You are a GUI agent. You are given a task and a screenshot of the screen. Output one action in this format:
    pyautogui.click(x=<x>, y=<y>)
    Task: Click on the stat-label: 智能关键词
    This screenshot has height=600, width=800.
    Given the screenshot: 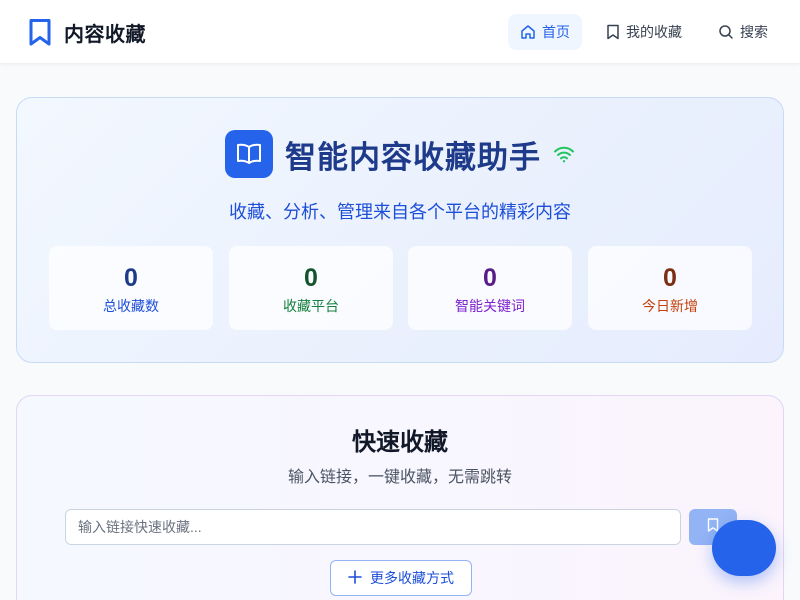 What is the action you would take?
    pyautogui.click(x=490, y=306)
    